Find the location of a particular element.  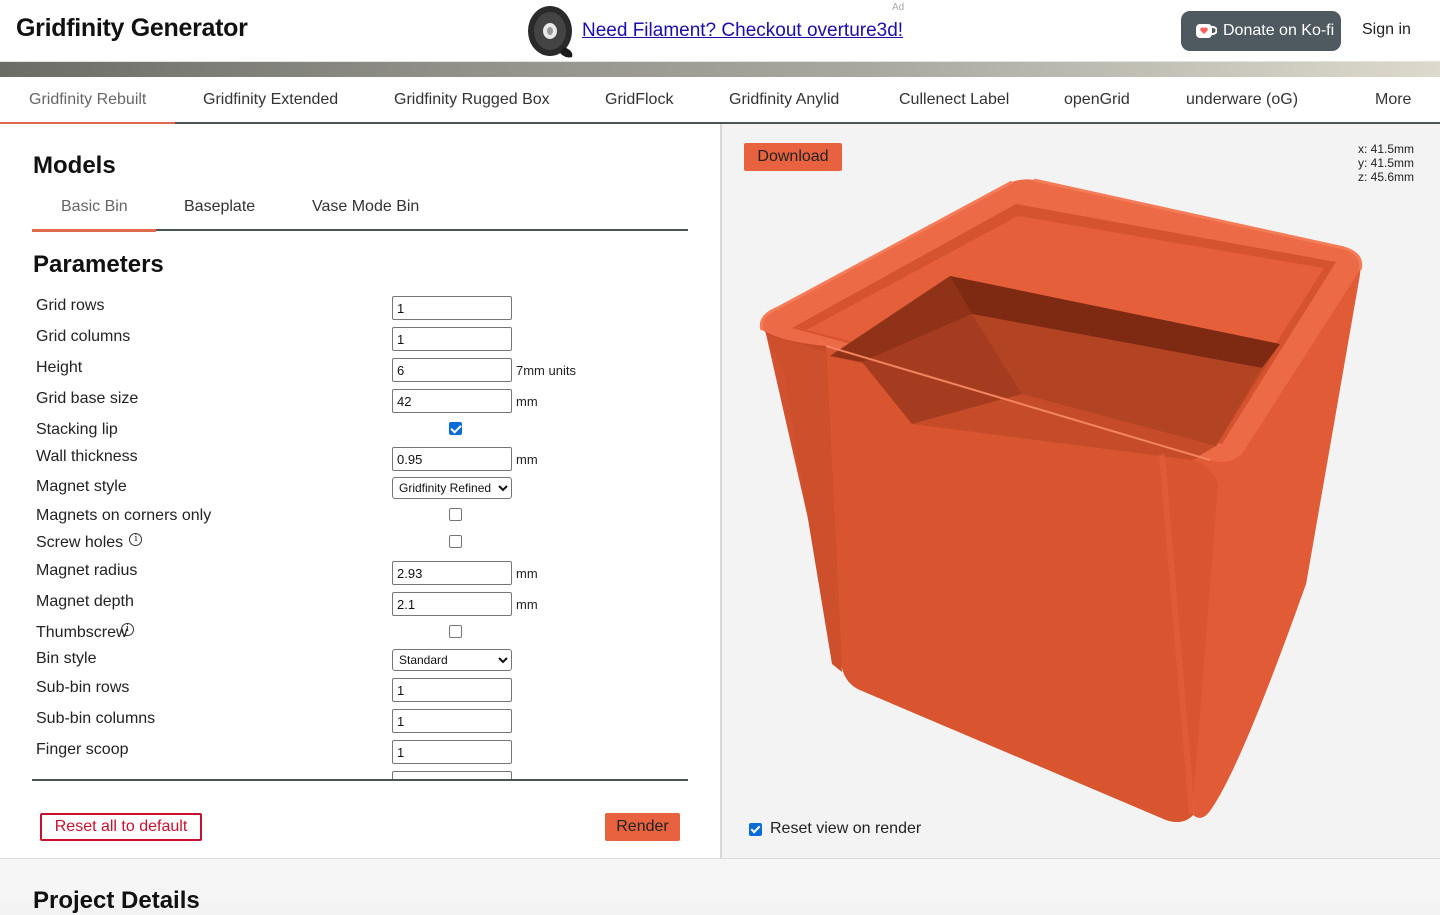

parameter-row: Magnet radius mm is located at coordinates (360, 572).